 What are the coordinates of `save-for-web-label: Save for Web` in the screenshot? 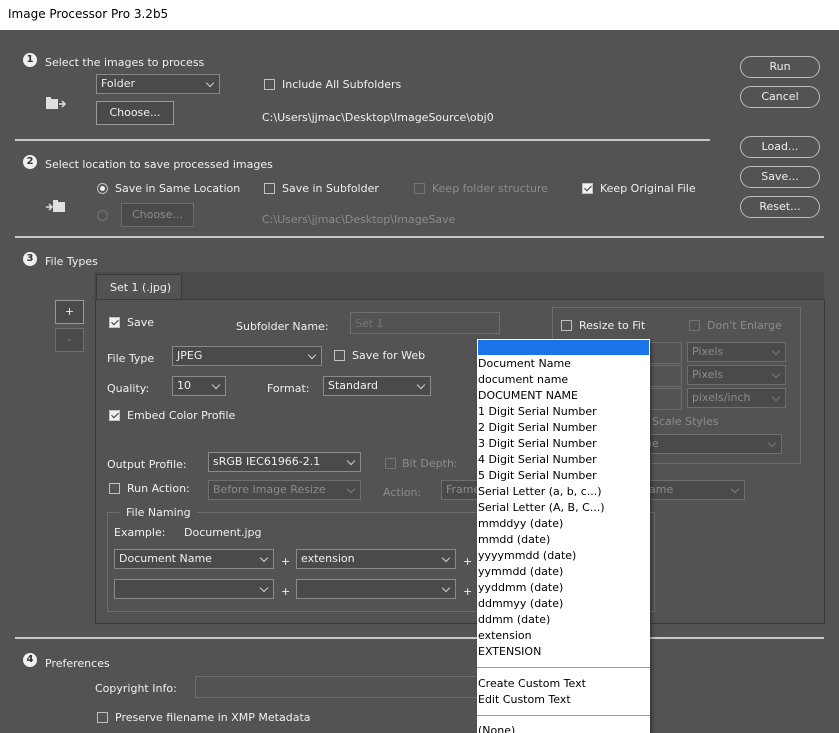 It's located at (389, 355).